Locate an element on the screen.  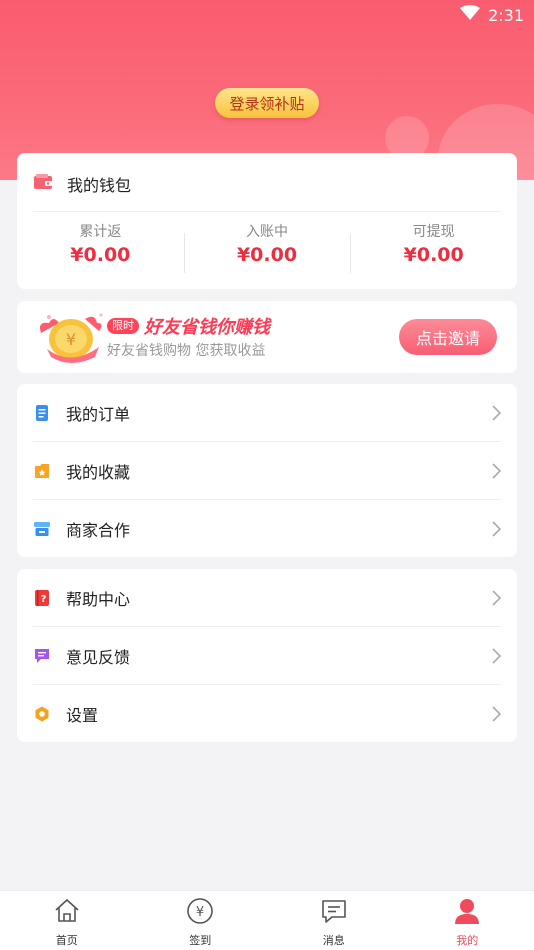
menu-item-label: 商家合作 is located at coordinates (98, 529).